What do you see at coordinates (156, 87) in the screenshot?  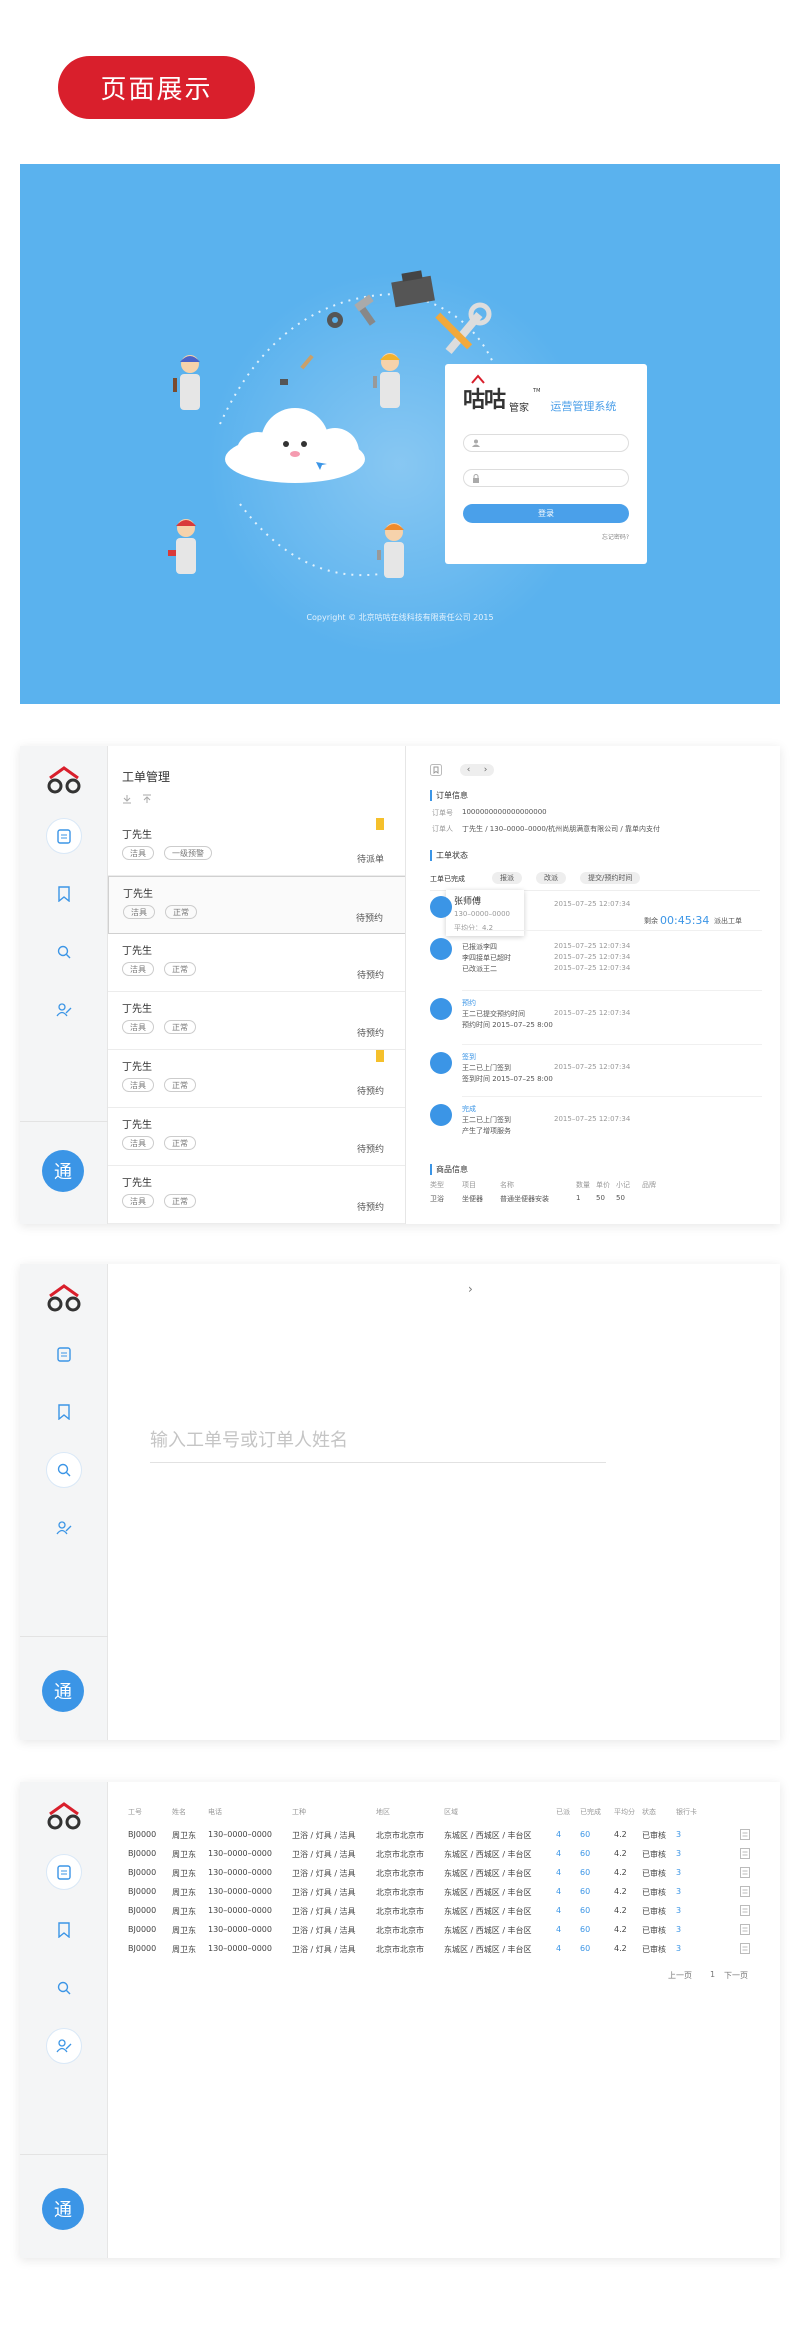 I see `section-title: 页面展示` at bounding box center [156, 87].